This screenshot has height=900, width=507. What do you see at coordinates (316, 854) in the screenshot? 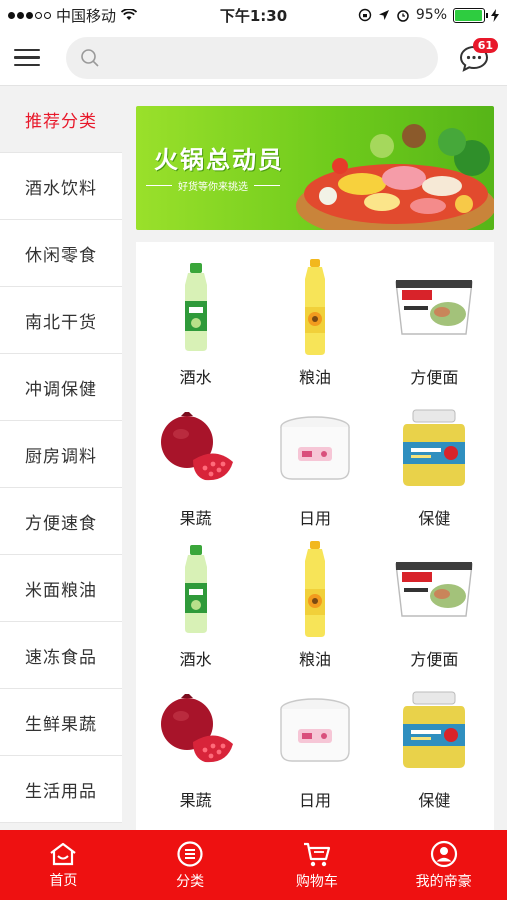
I see `cart-icon` at bounding box center [316, 854].